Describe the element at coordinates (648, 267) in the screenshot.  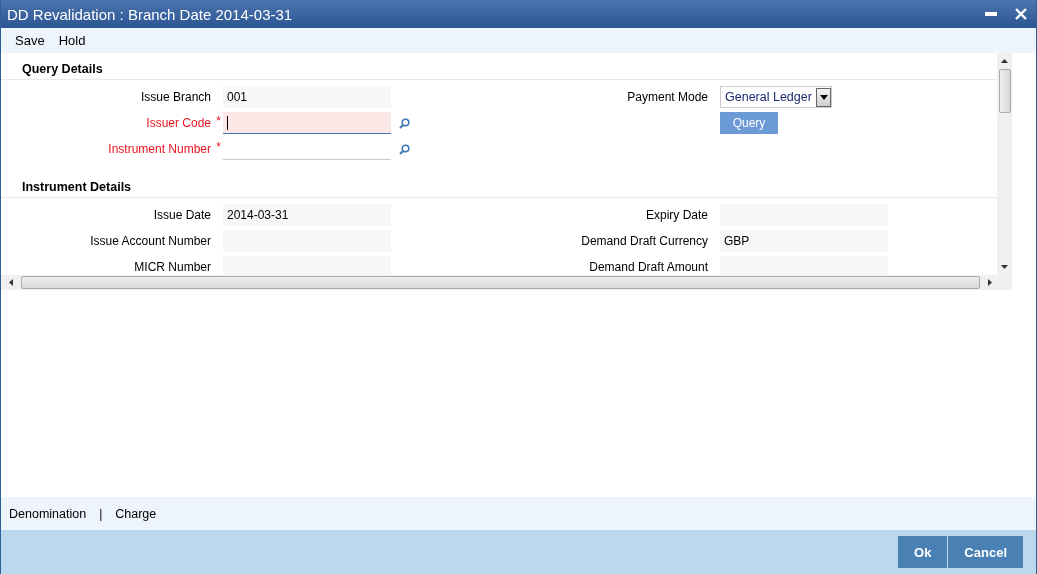
I see `field-label: Demand Draft Amount` at that location.